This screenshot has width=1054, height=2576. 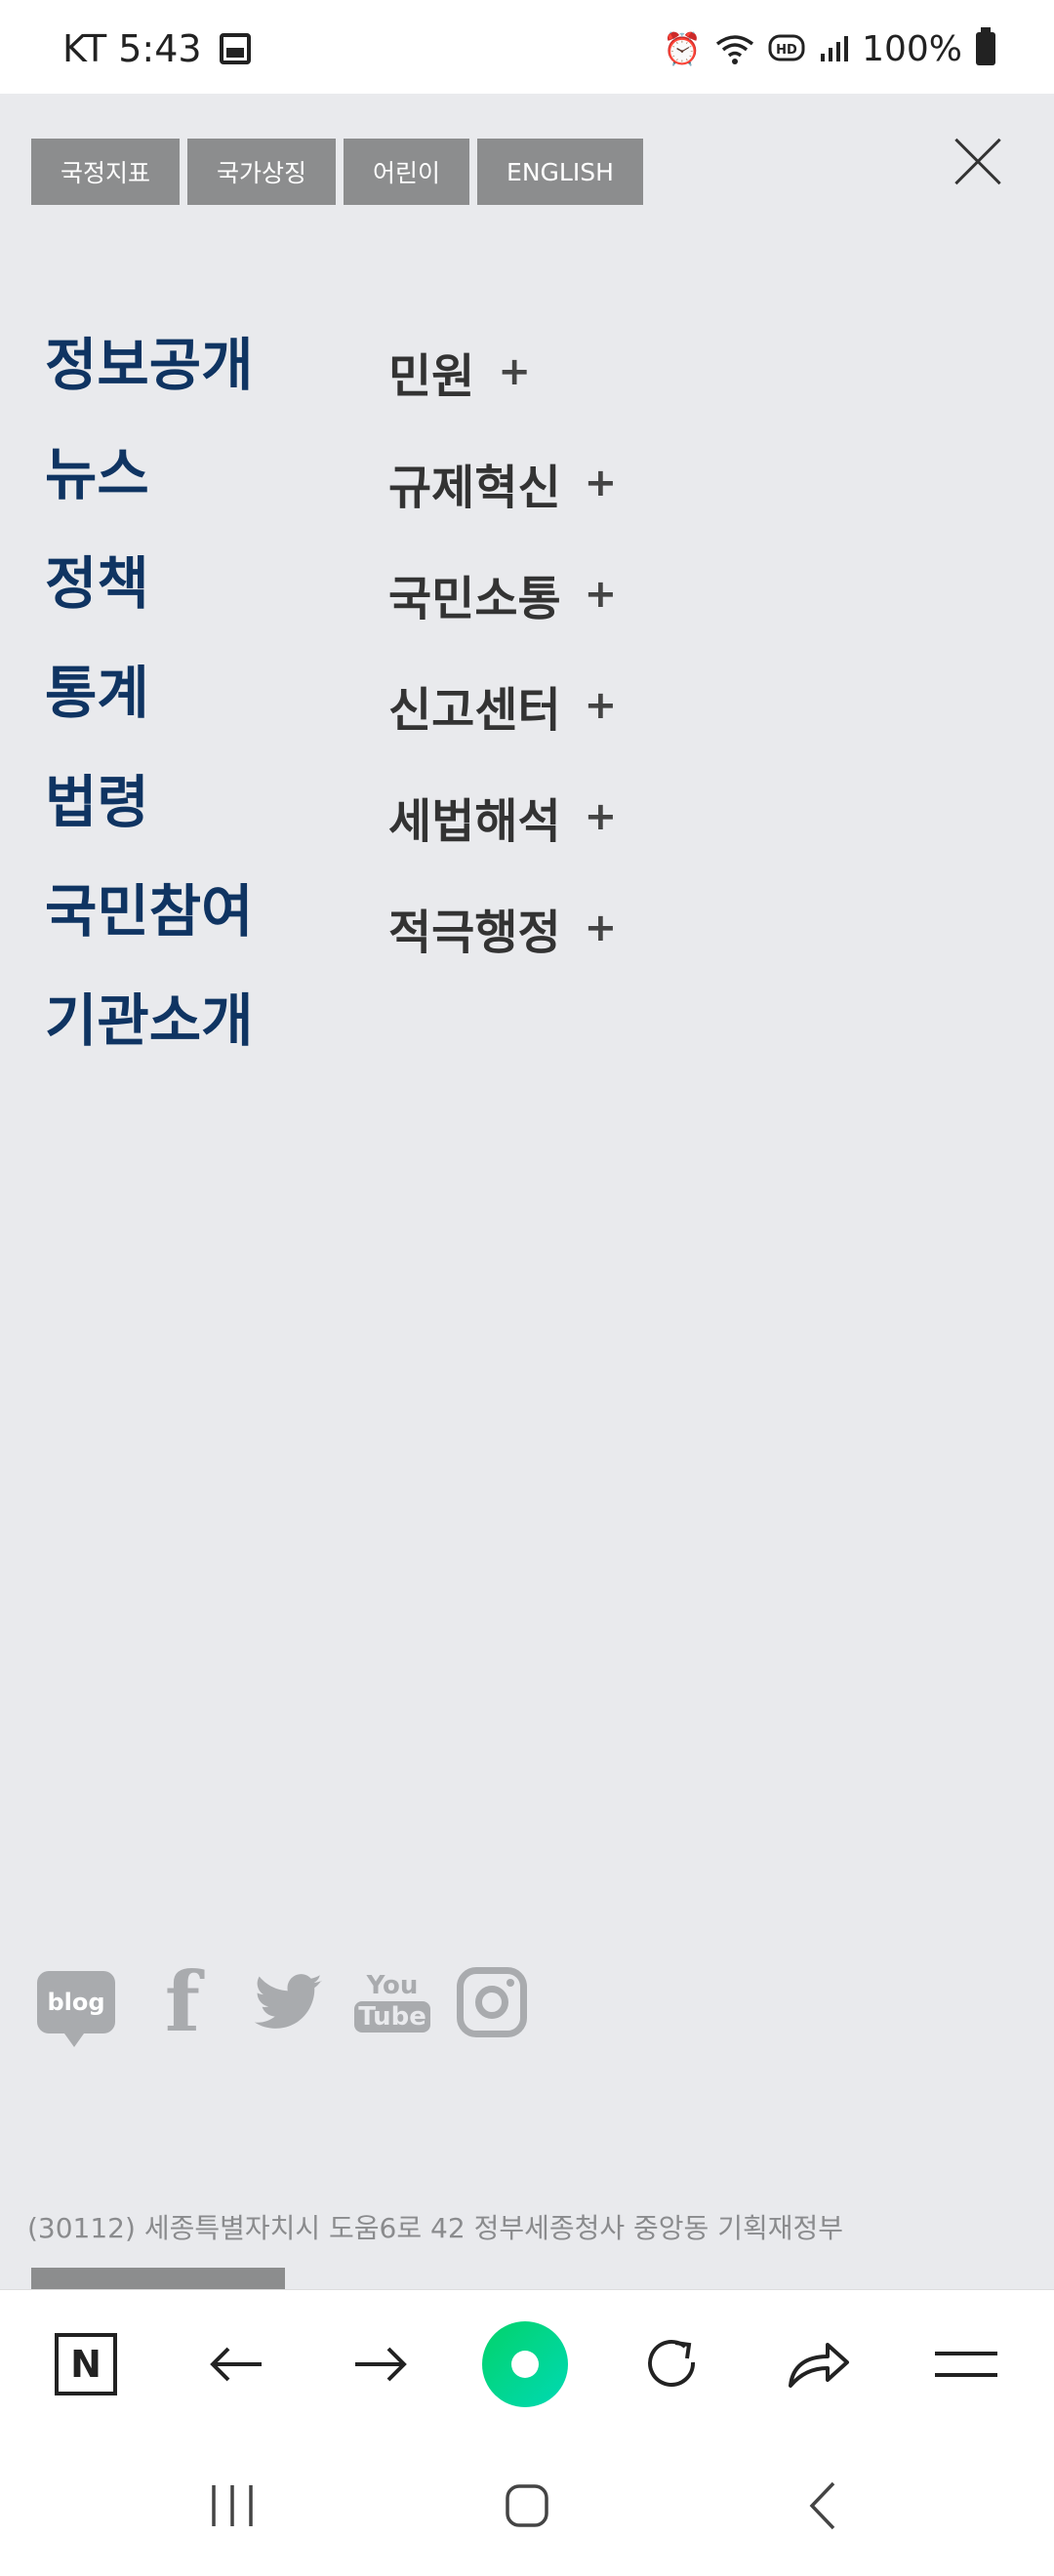 I want to click on sub-menu-item-label: 국민소통, so click(x=474, y=599).